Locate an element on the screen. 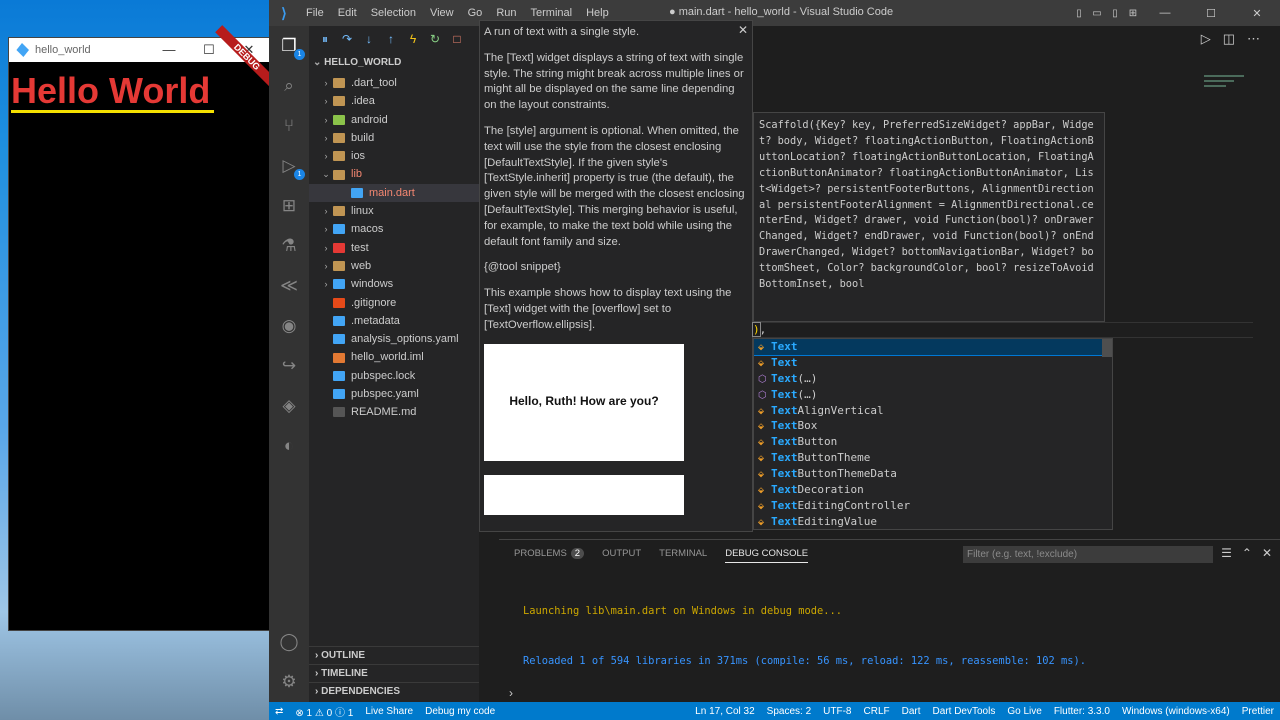 This screenshot has width=1280, height=720. debug-config-status: Debug my code is located at coordinates (460, 711).